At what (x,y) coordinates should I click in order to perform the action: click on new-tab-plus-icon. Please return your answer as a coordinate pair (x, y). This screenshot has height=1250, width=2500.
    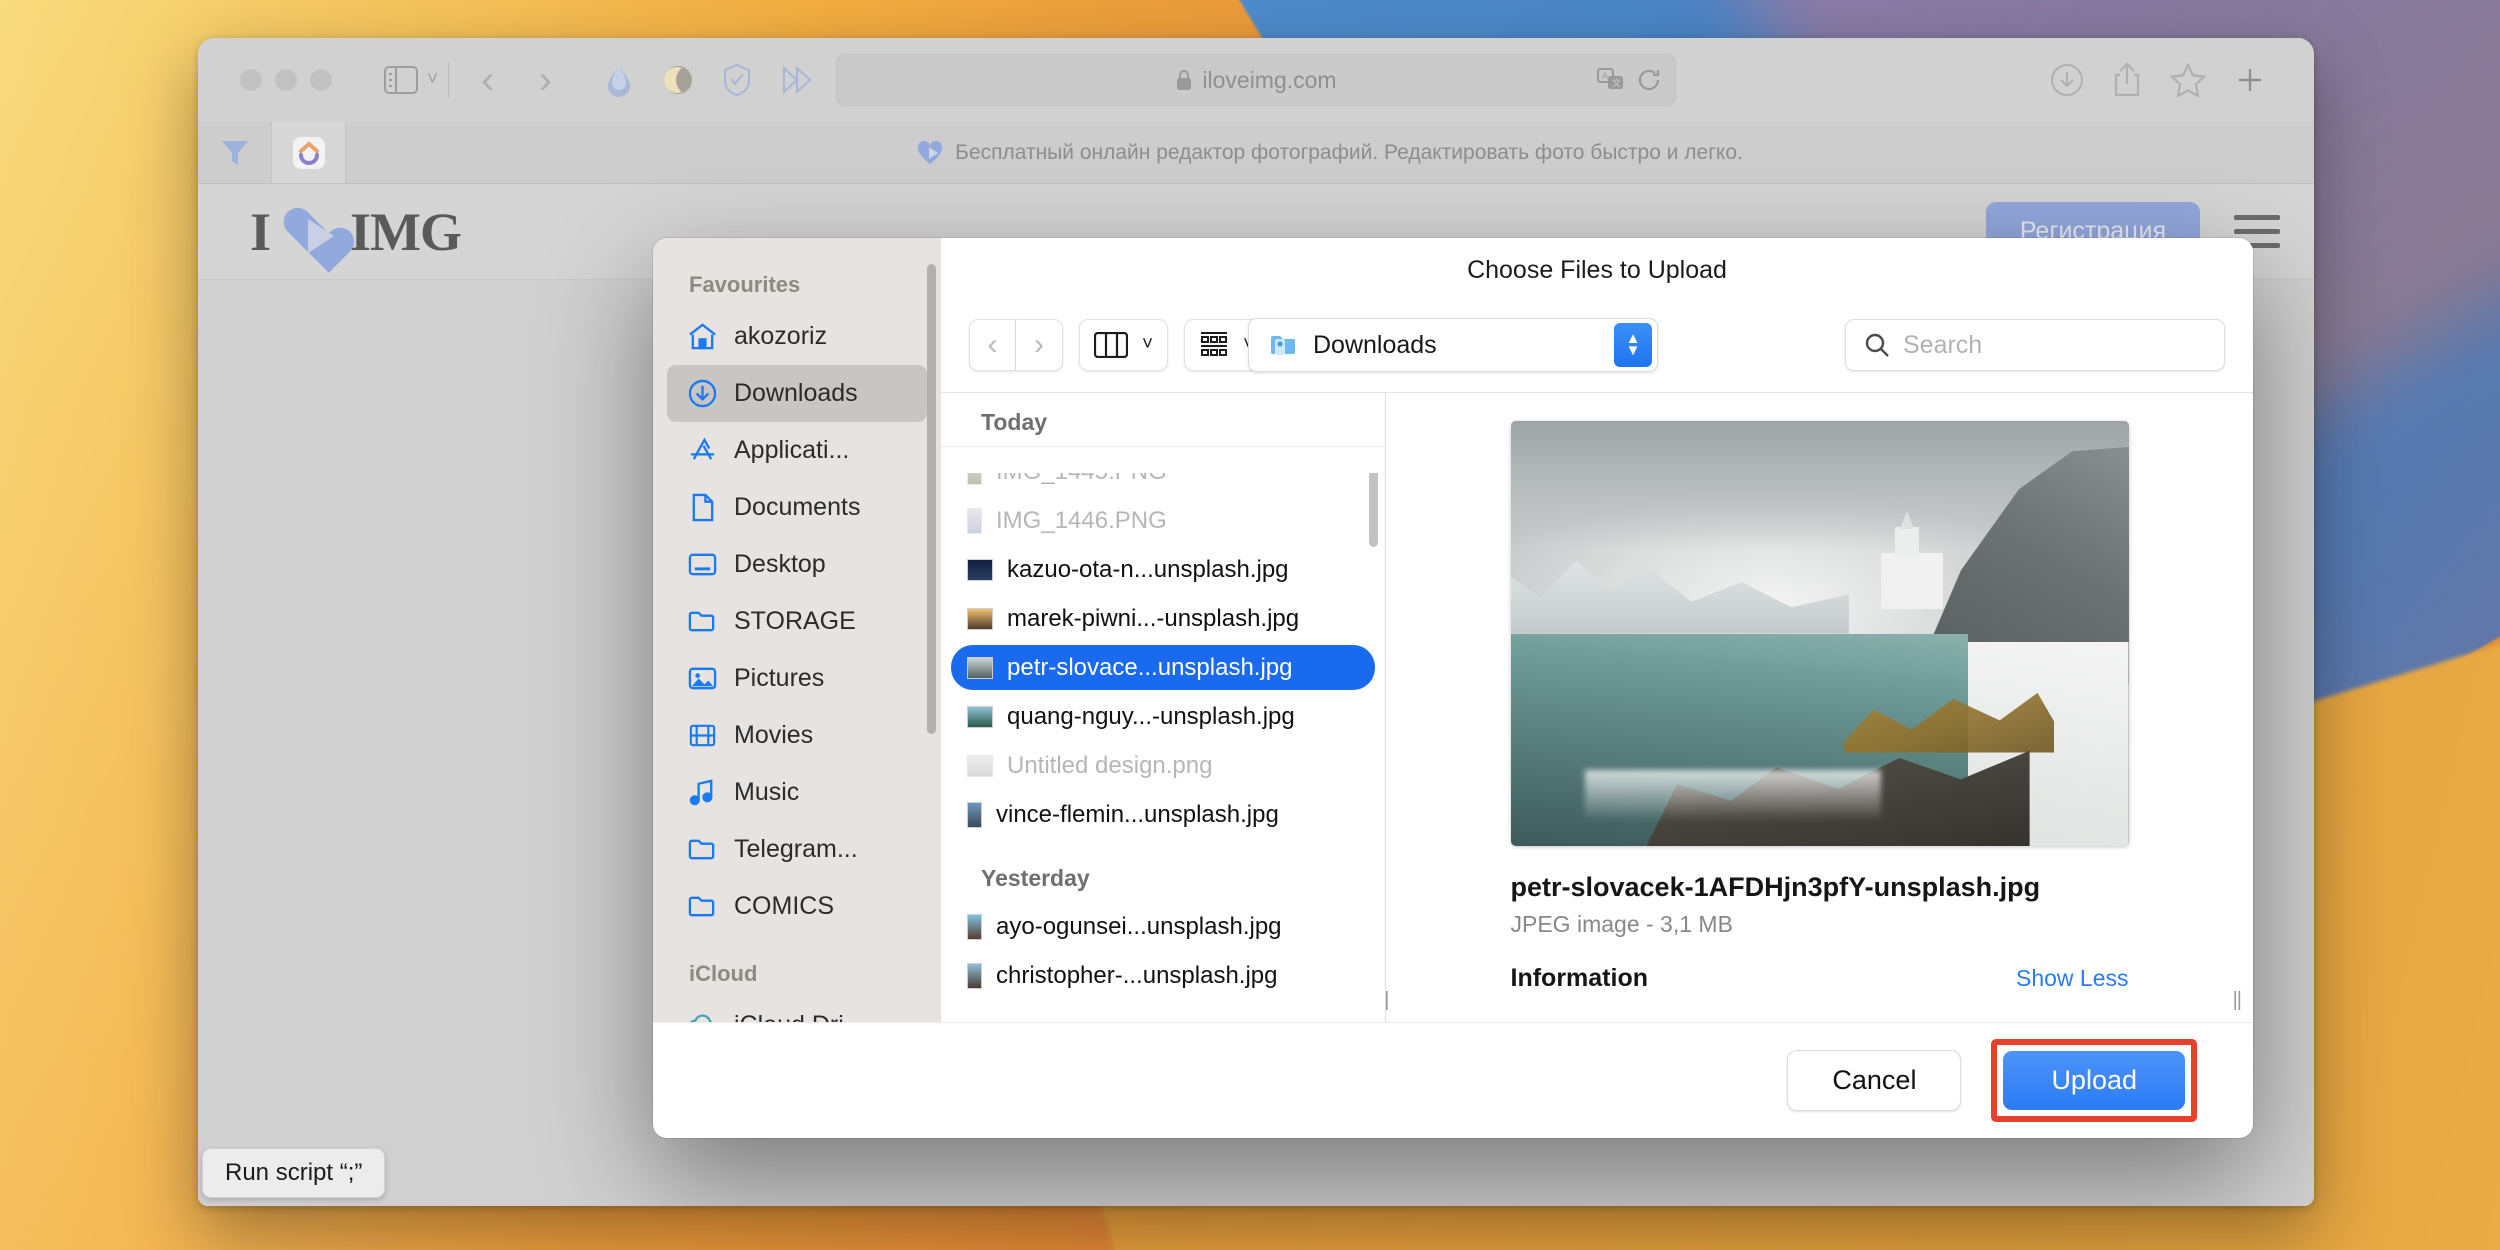
    Looking at the image, I should click on (2250, 80).